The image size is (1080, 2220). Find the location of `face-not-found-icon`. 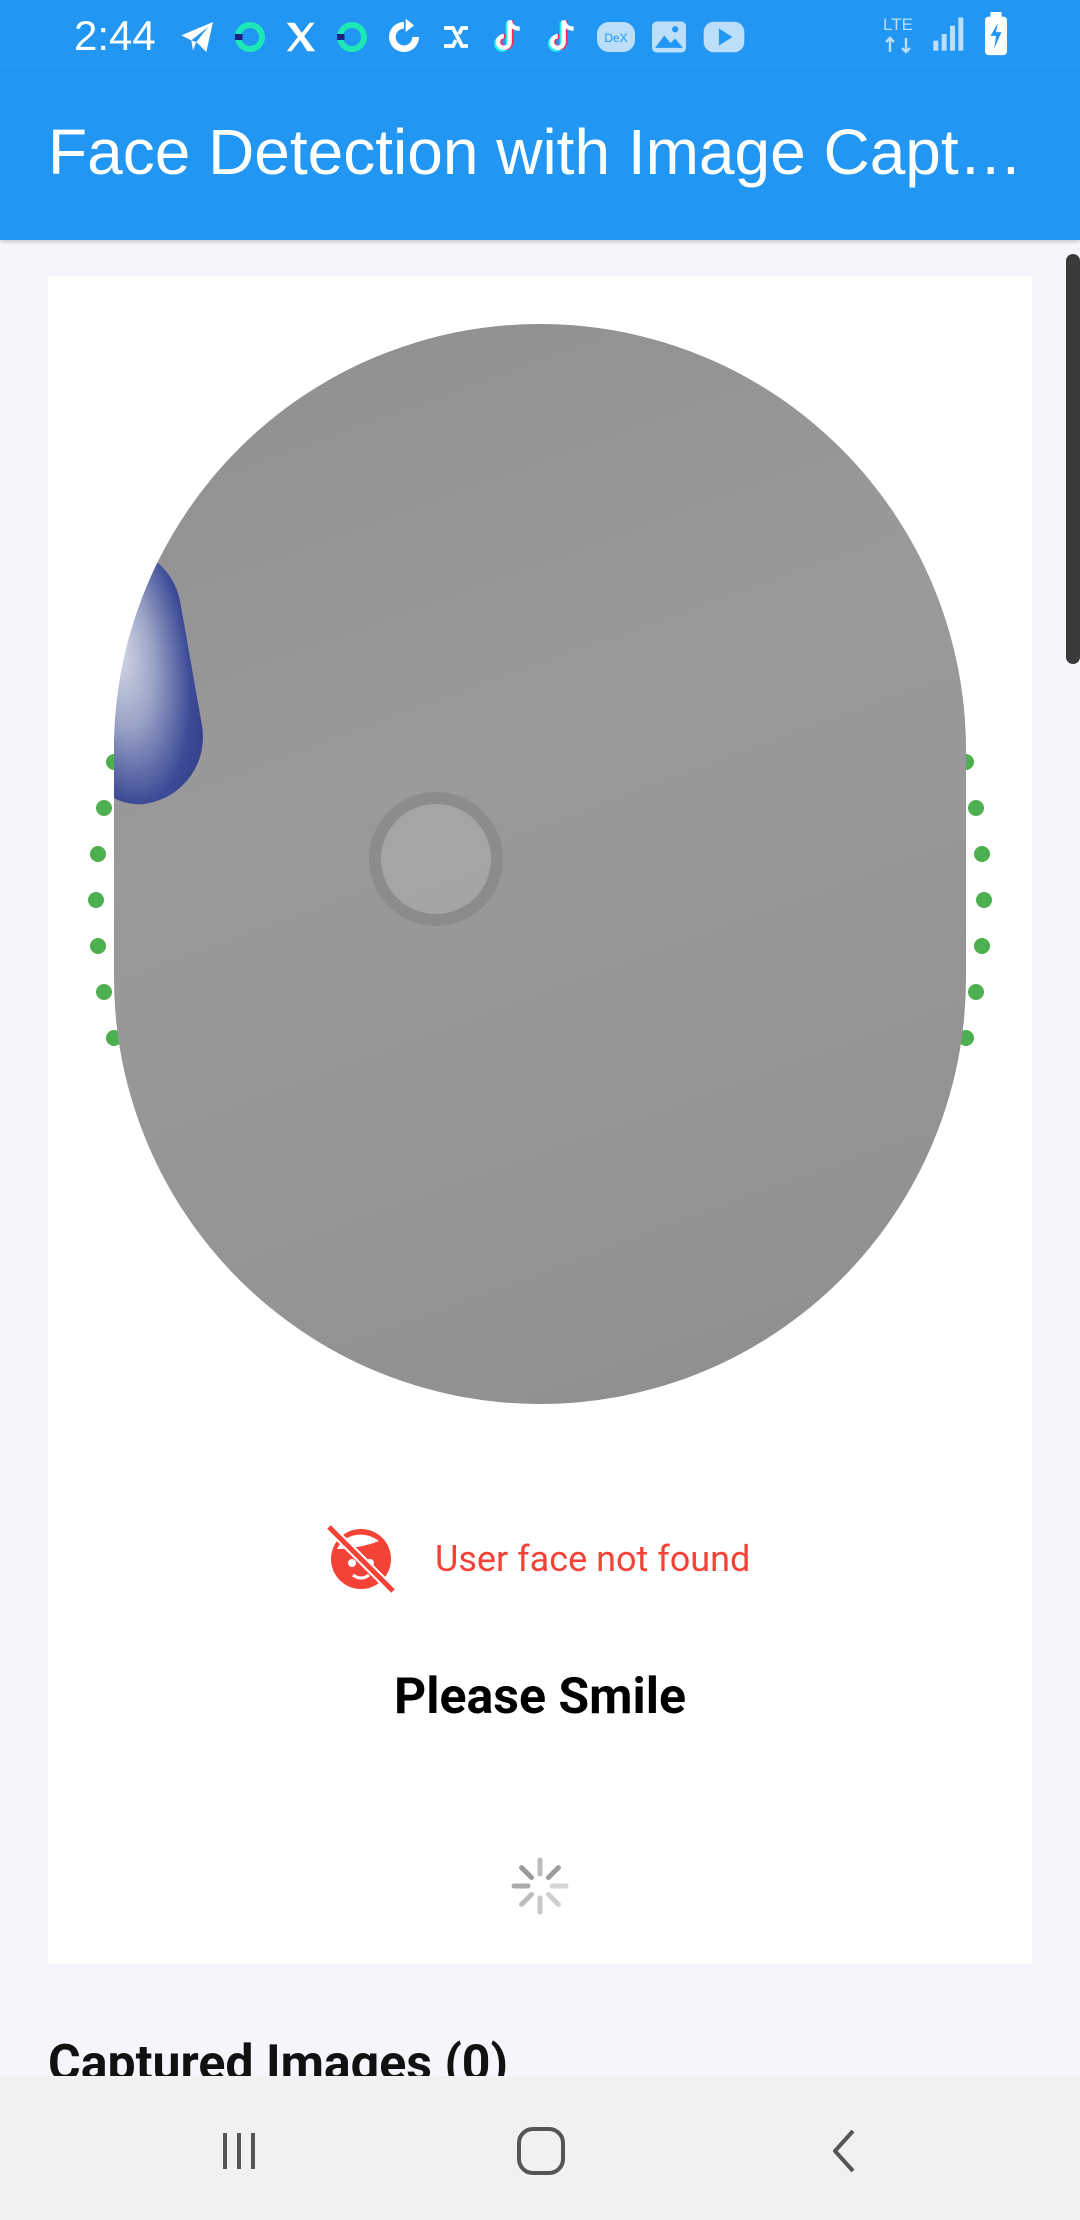

face-not-found-icon is located at coordinates (361, 1559).